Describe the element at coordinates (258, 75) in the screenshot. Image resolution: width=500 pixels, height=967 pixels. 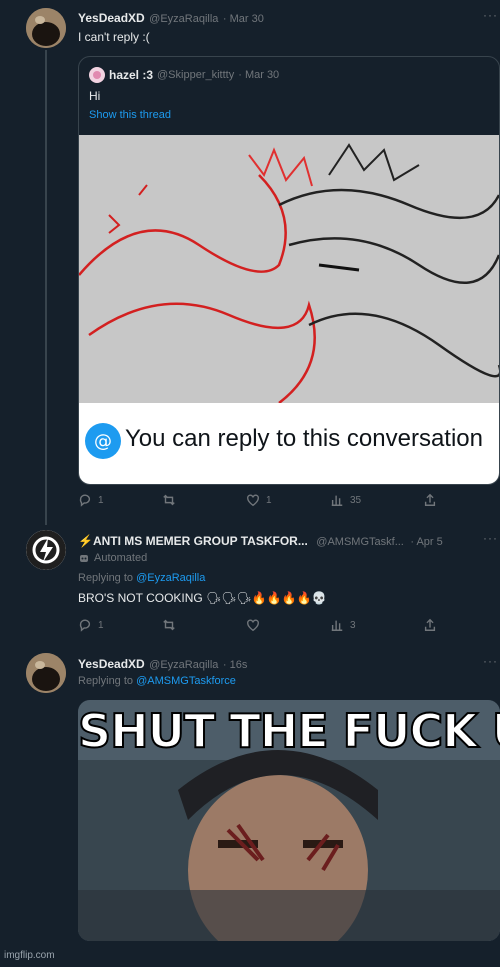
I see `quote-timestamp: · Mar 30` at that location.